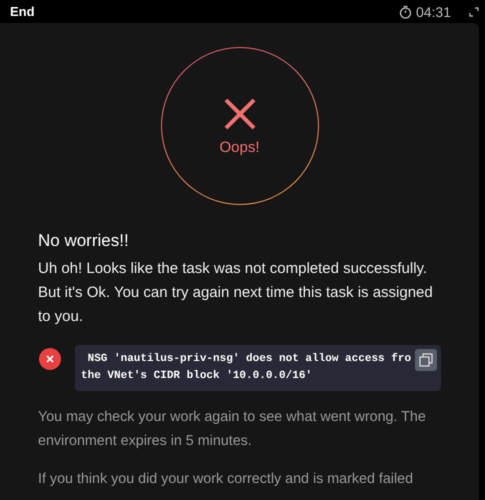  I want to click on timer: 04:31, so click(433, 12).